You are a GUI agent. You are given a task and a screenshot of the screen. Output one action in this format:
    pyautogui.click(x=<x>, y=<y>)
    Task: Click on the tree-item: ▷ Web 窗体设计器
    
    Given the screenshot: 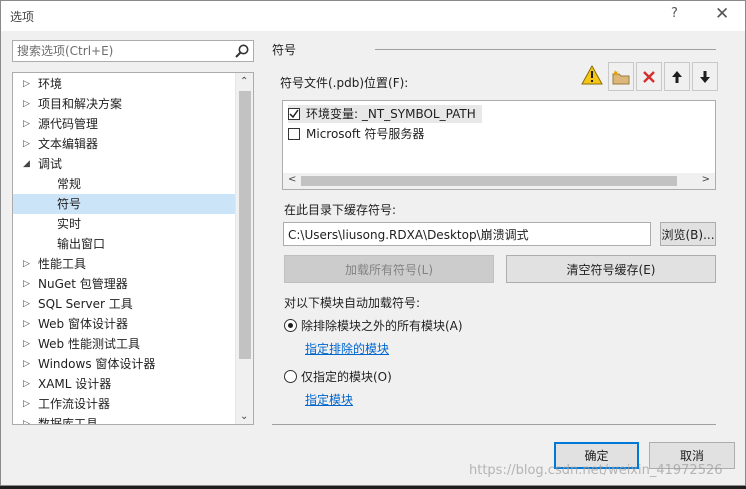 What is the action you would take?
    pyautogui.click(x=124, y=324)
    